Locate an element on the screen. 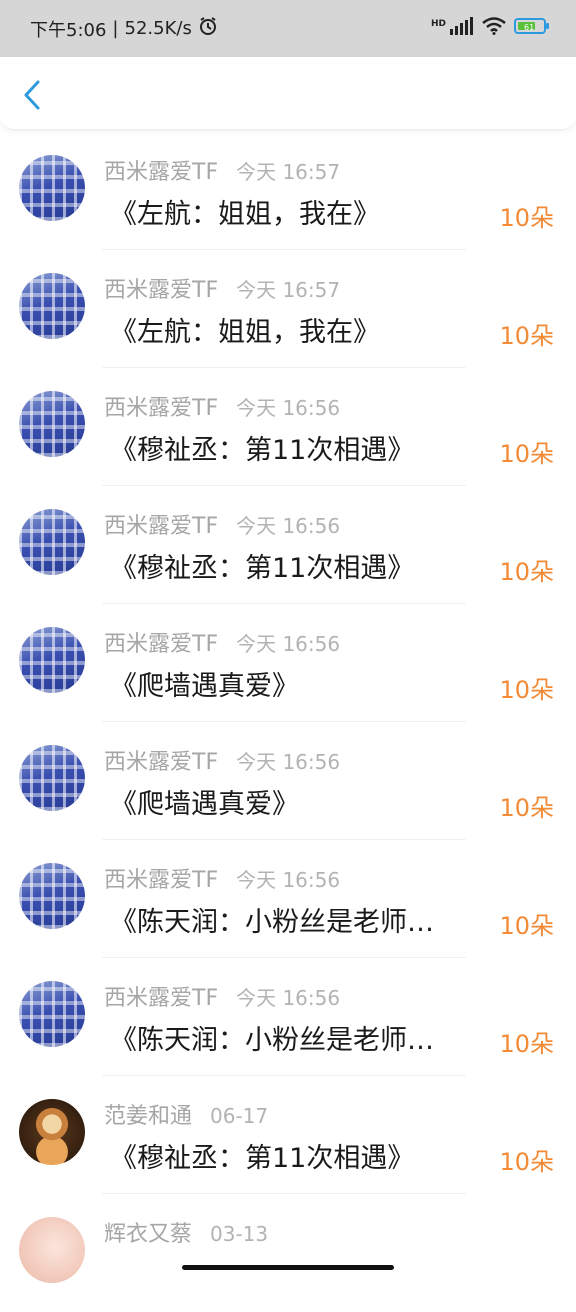 This screenshot has width=576, height=1312. alarm-icon is located at coordinates (208, 28).